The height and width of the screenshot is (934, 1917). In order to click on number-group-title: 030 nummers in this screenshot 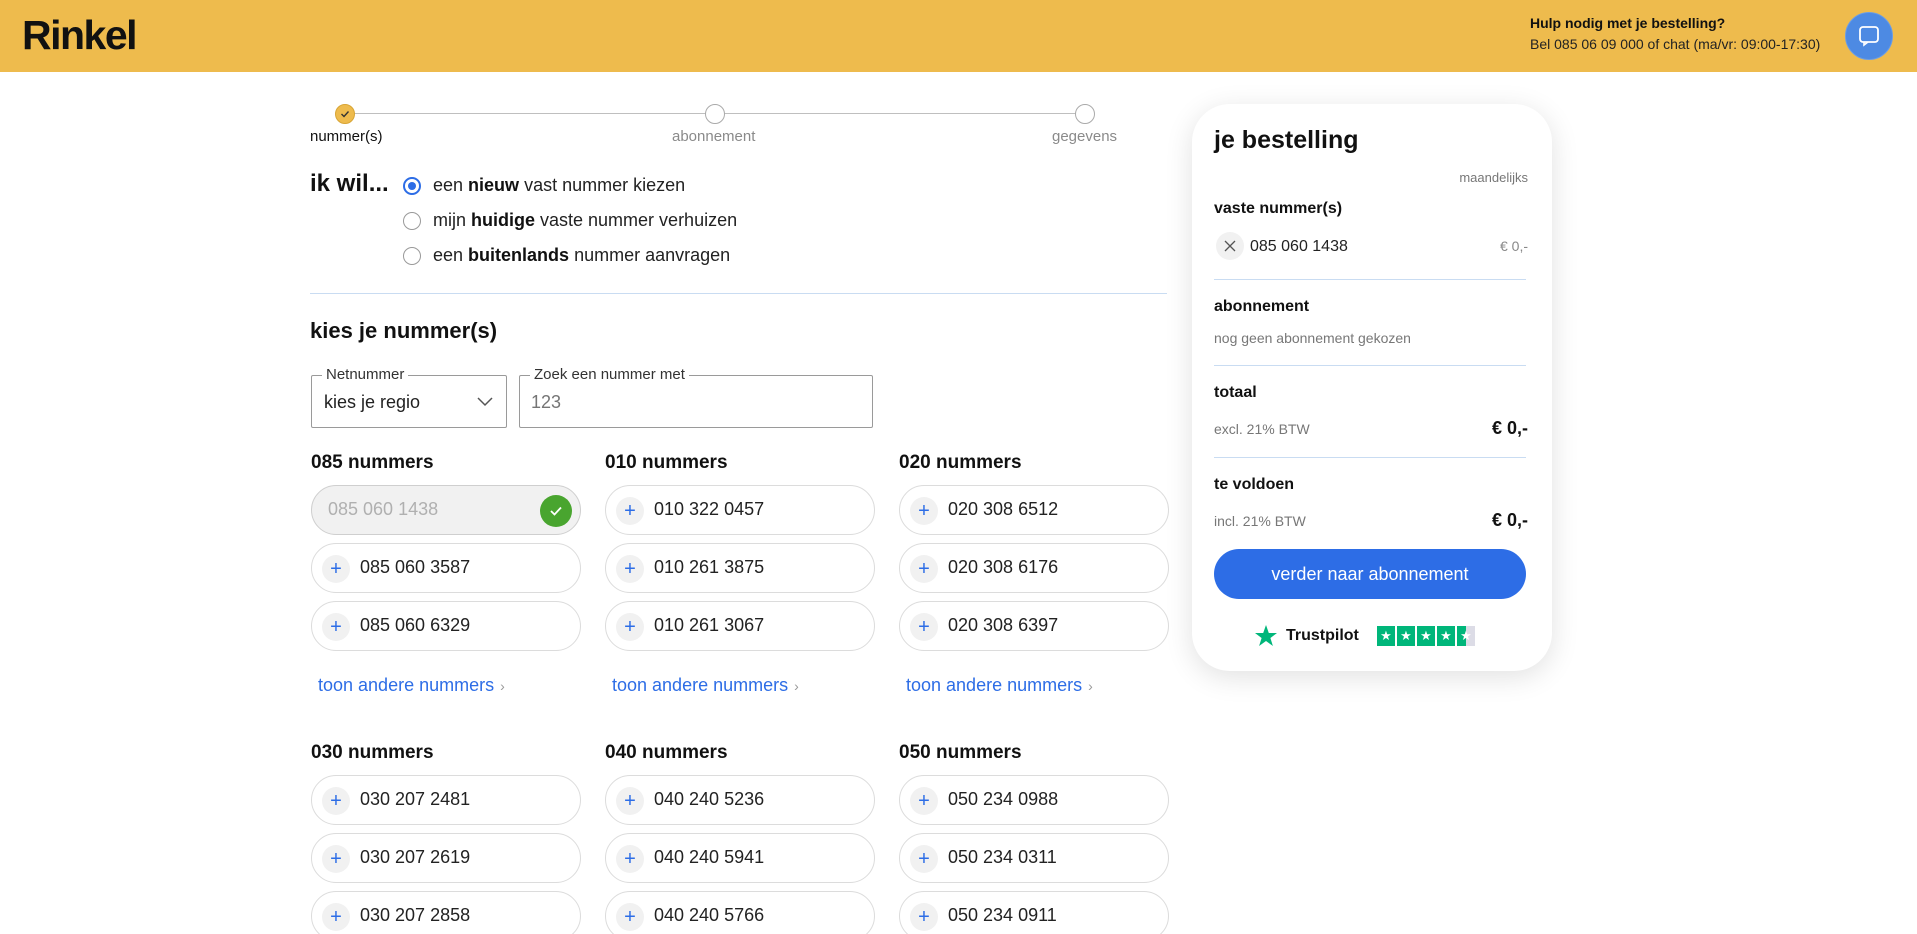, I will do `click(372, 752)`.